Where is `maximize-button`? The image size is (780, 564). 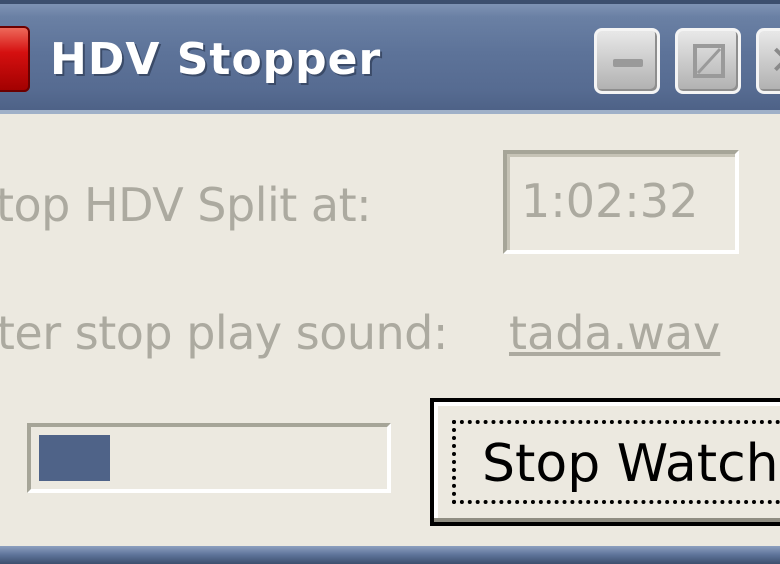
maximize-button is located at coordinates (708, 61).